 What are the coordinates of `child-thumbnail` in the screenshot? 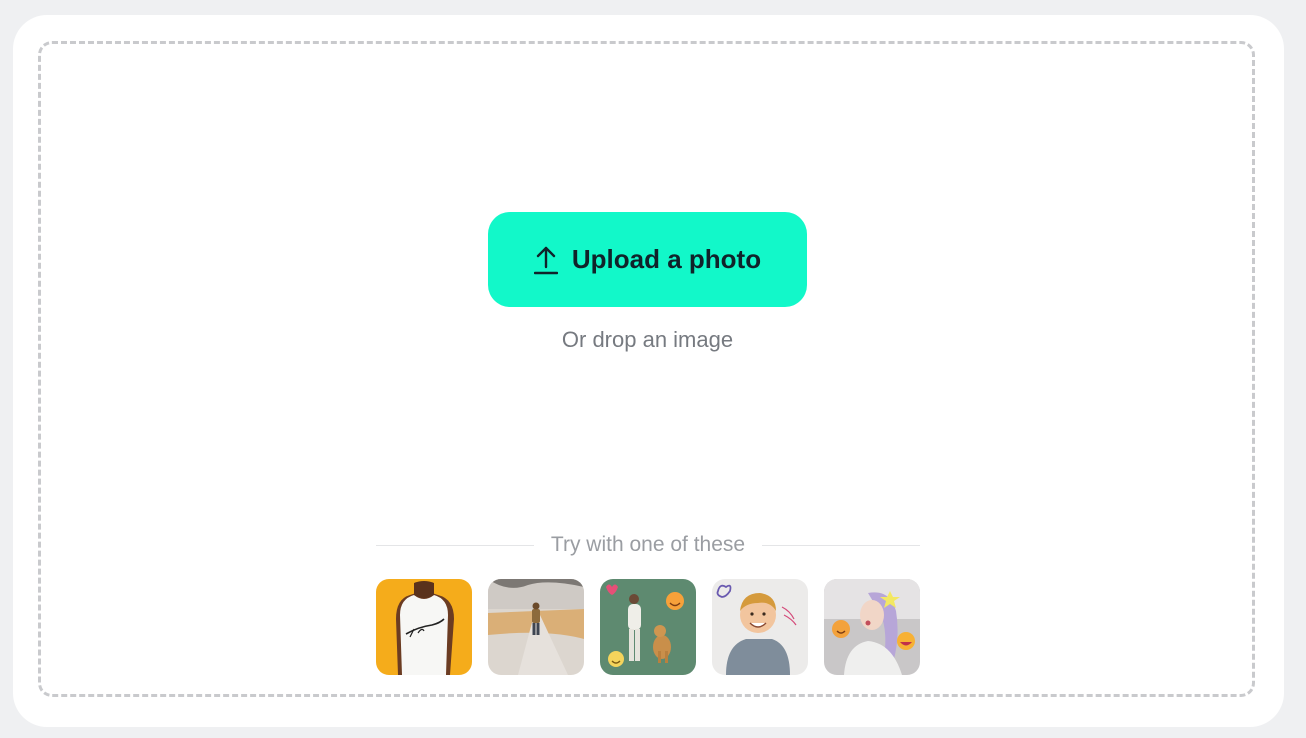 It's located at (760, 627).